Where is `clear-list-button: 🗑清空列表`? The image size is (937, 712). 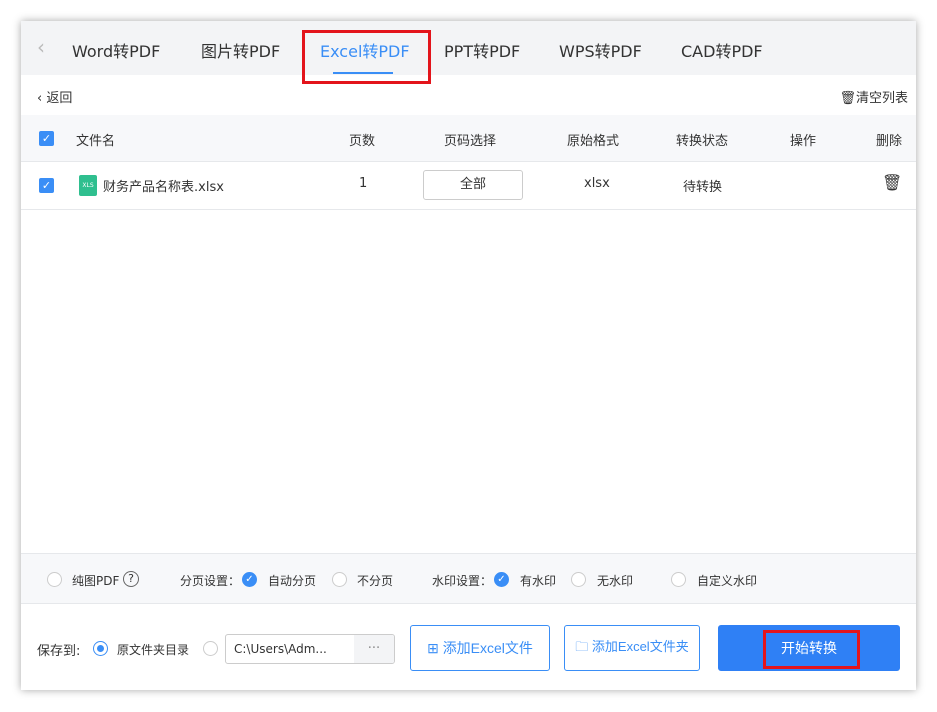 clear-list-button: 🗑清空列表 is located at coordinates (873, 96).